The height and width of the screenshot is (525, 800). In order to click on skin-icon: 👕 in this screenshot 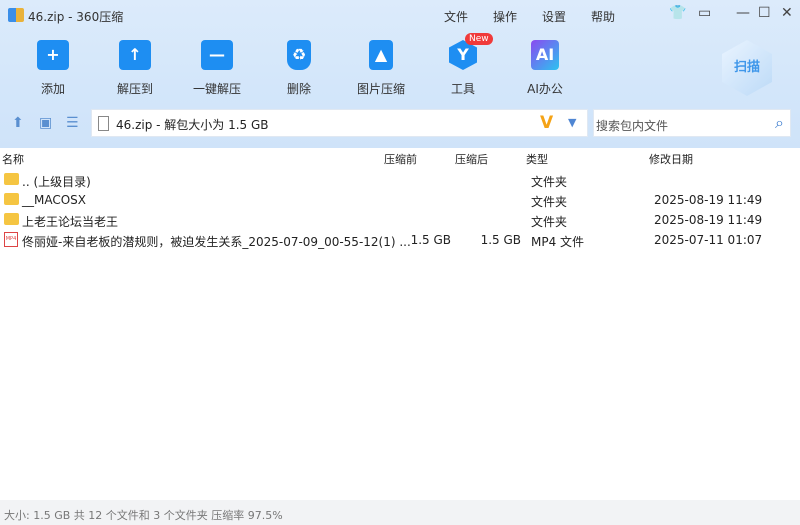, I will do `click(677, 13)`.